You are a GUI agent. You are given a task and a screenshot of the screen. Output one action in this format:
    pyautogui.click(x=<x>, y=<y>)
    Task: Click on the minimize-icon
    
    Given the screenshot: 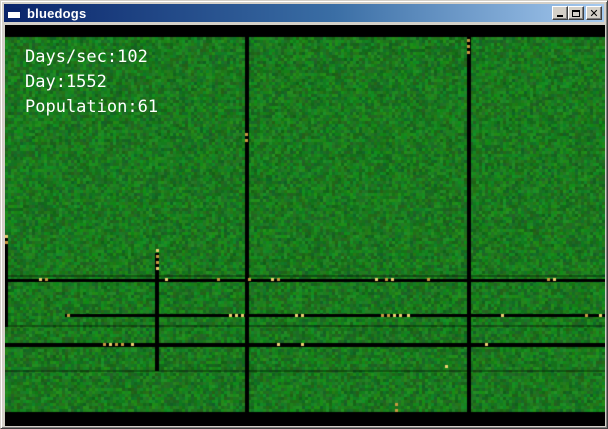 What is the action you would take?
    pyautogui.click(x=560, y=16)
    